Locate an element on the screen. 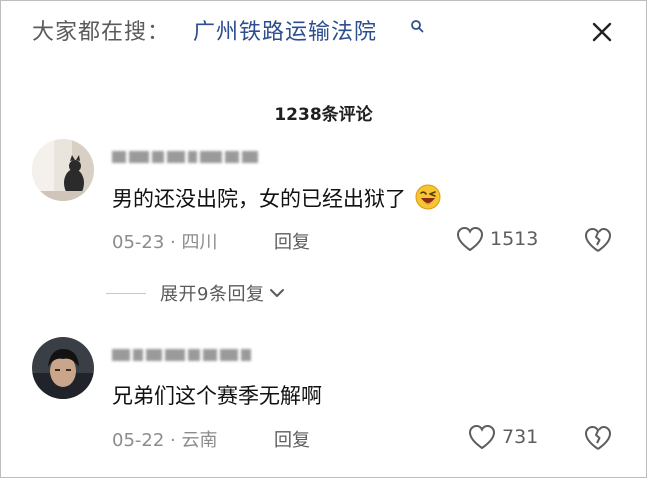 The image size is (647, 478). search-suggestion-link: 广州铁路运输法院 is located at coordinates (285, 30).